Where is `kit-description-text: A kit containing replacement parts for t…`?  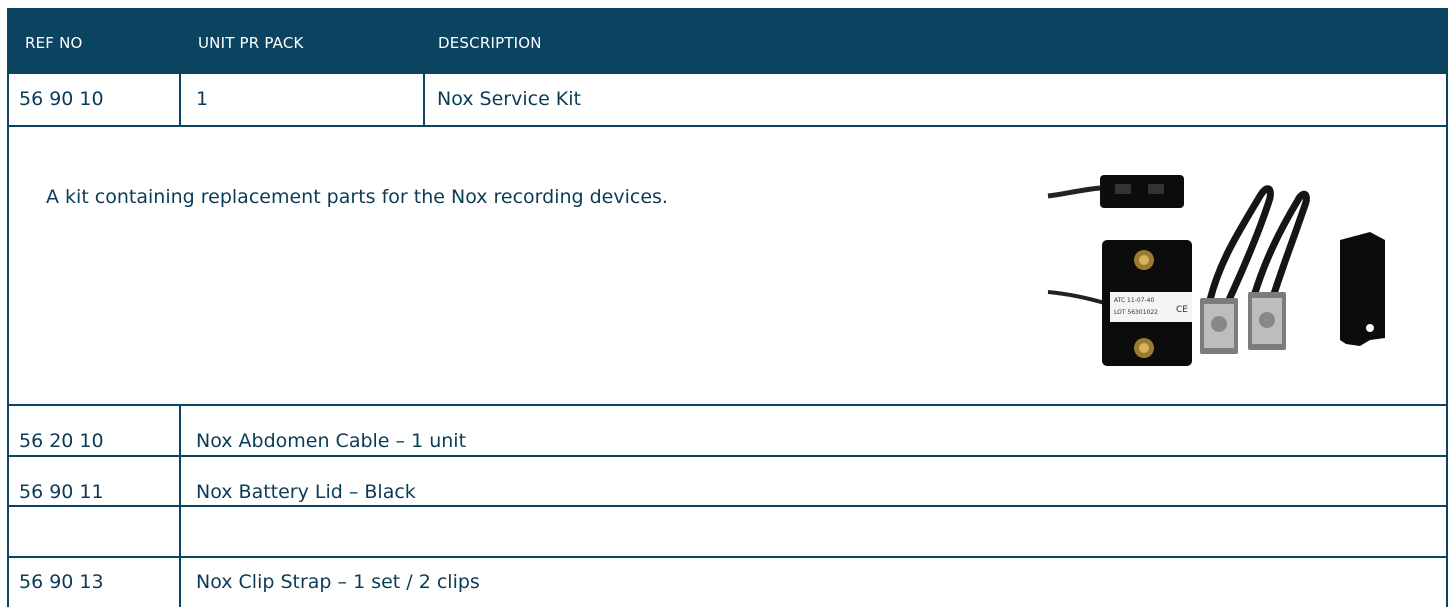 kit-description-text: A kit containing replacement parts for t… is located at coordinates (357, 197).